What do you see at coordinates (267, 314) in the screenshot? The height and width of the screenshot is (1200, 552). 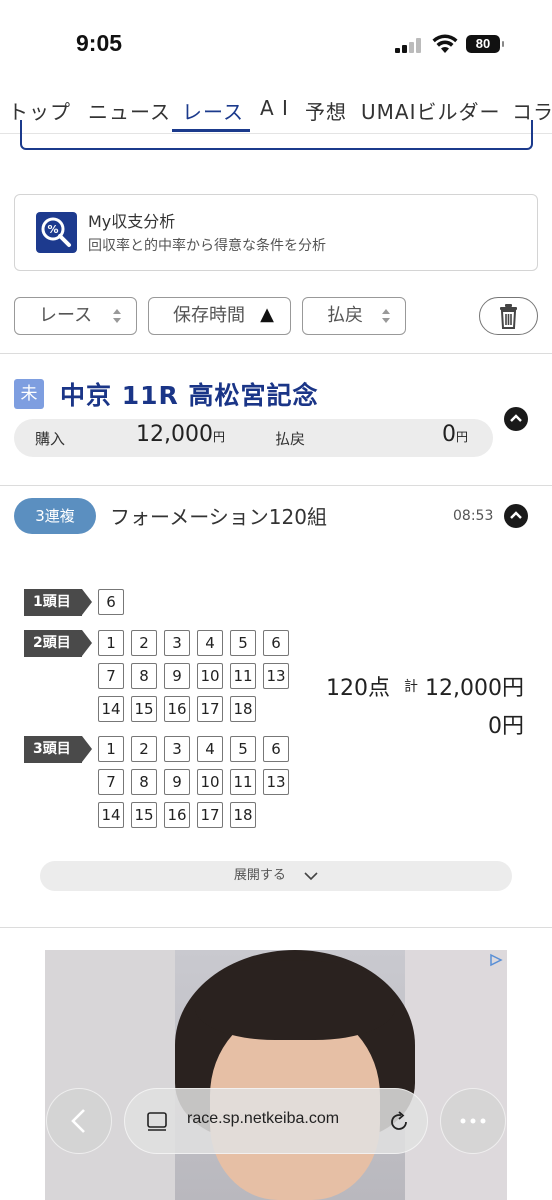 I see `sort-ascending-icon: ▲` at bounding box center [267, 314].